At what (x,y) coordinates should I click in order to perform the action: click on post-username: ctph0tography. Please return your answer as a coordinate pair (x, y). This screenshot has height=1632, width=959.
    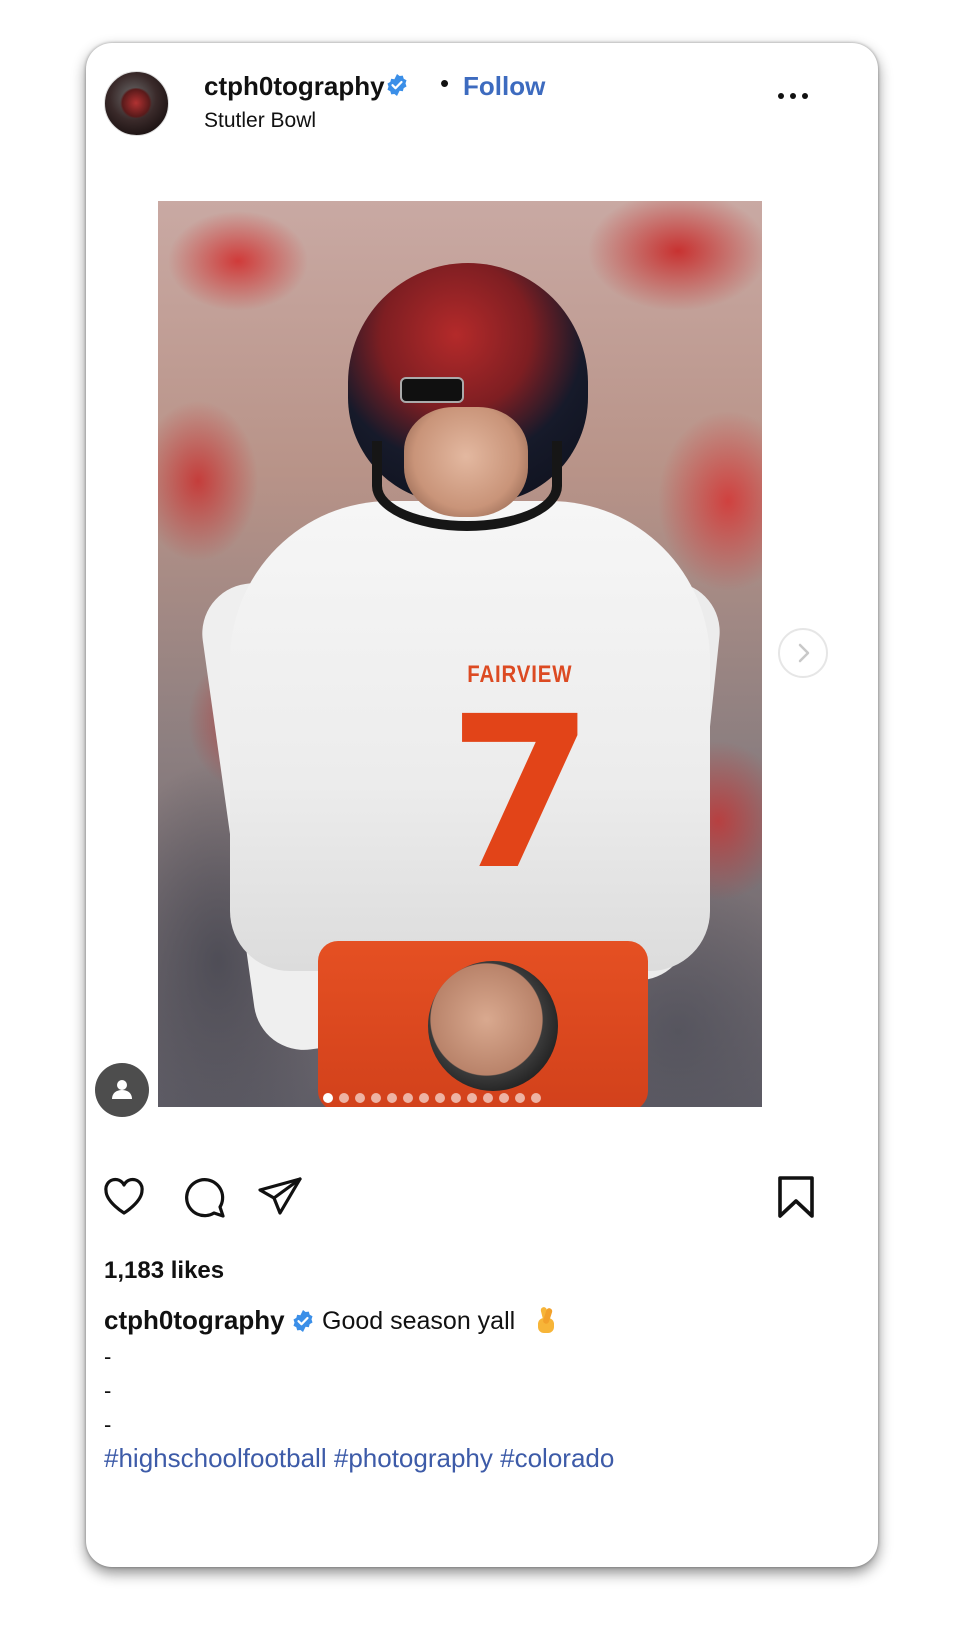
    Looking at the image, I should click on (294, 86).